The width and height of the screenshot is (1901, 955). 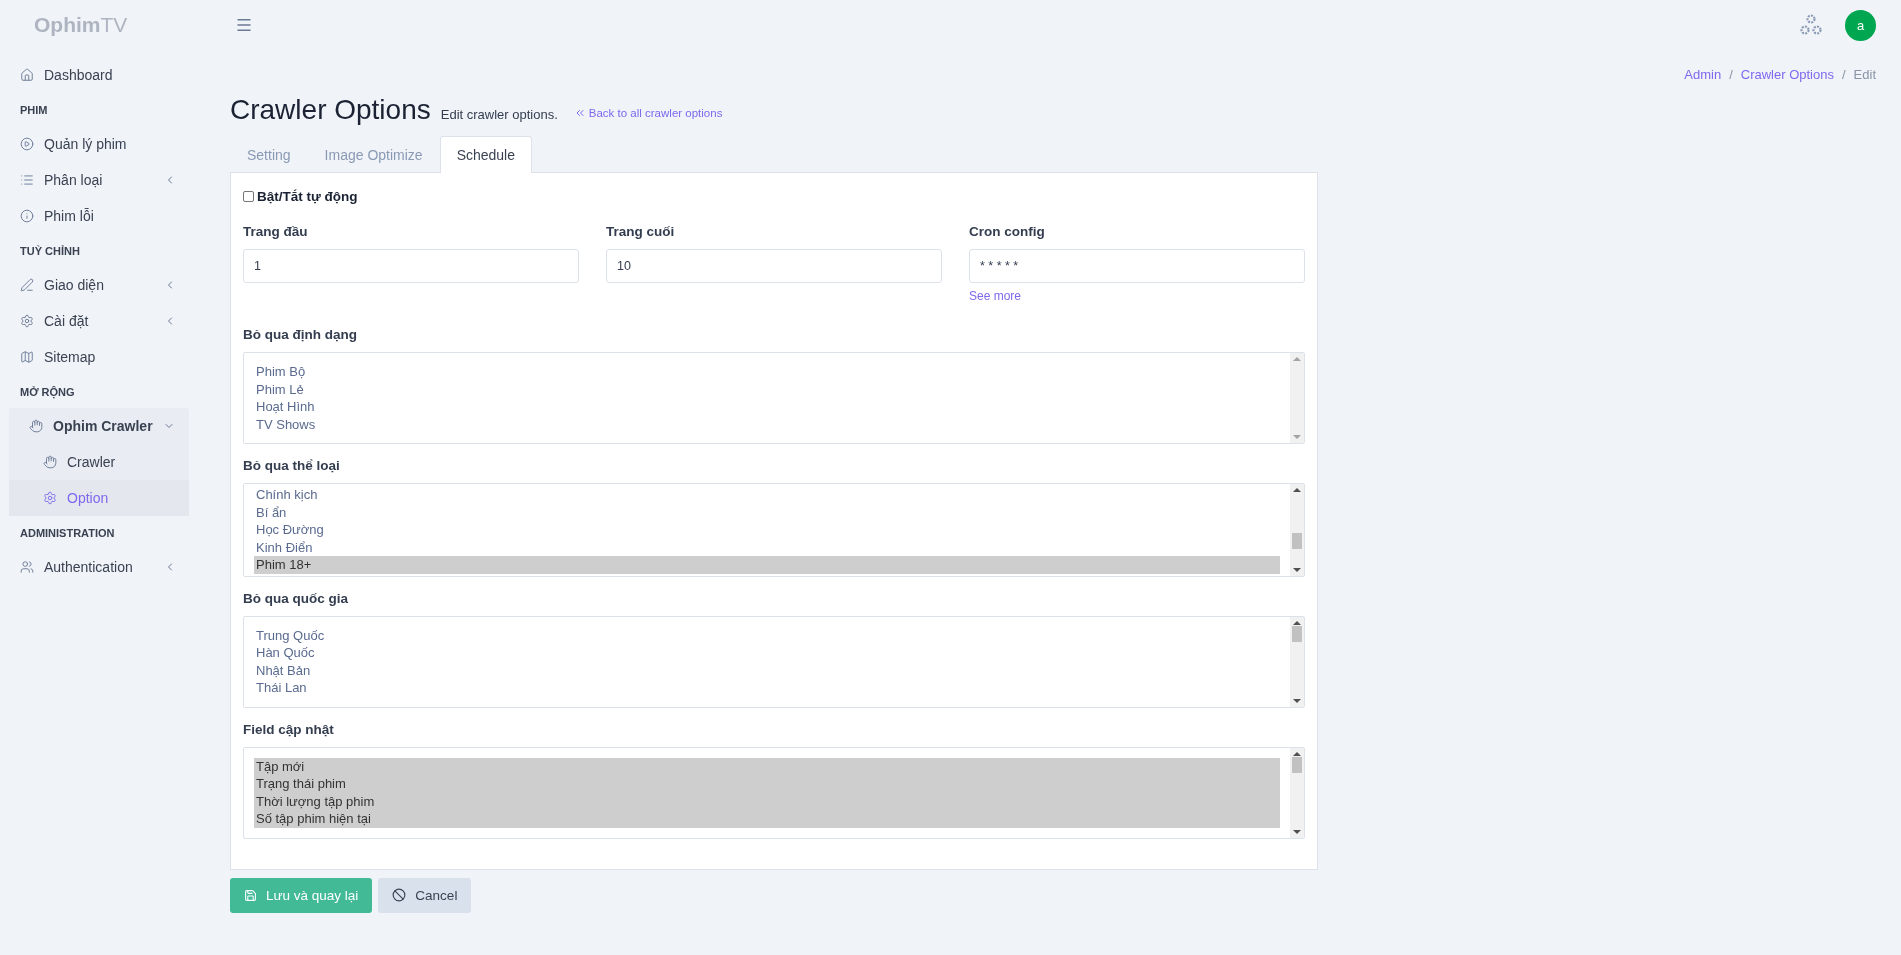 What do you see at coordinates (767, 565) in the screenshot?
I see `list-option: Phim 18+` at bounding box center [767, 565].